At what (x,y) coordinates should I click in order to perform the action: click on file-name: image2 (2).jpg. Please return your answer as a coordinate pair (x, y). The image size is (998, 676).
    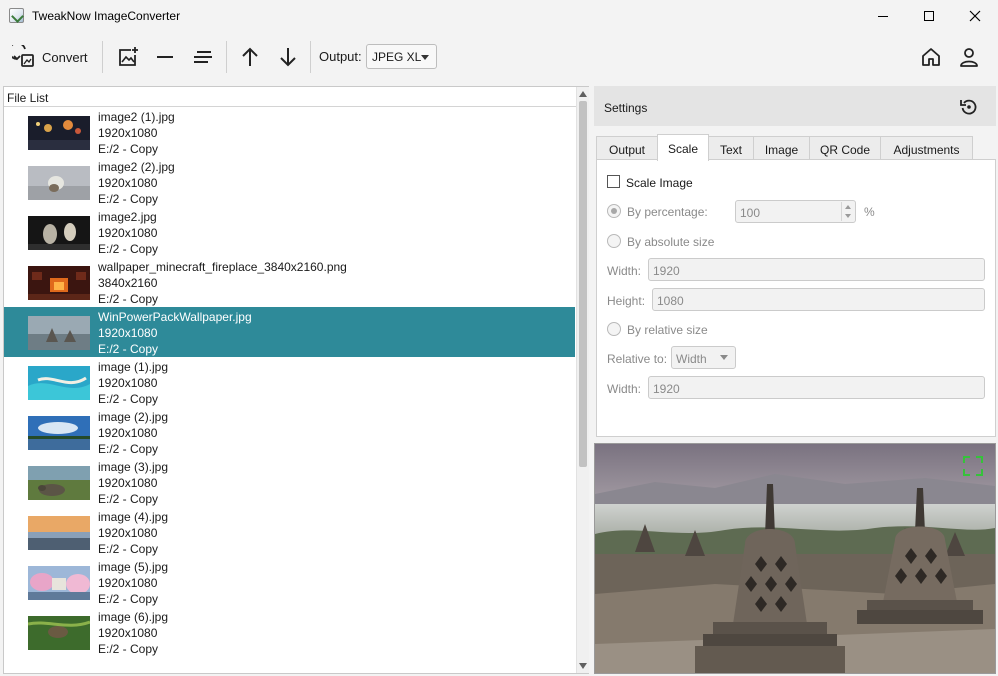
    Looking at the image, I should click on (136, 167).